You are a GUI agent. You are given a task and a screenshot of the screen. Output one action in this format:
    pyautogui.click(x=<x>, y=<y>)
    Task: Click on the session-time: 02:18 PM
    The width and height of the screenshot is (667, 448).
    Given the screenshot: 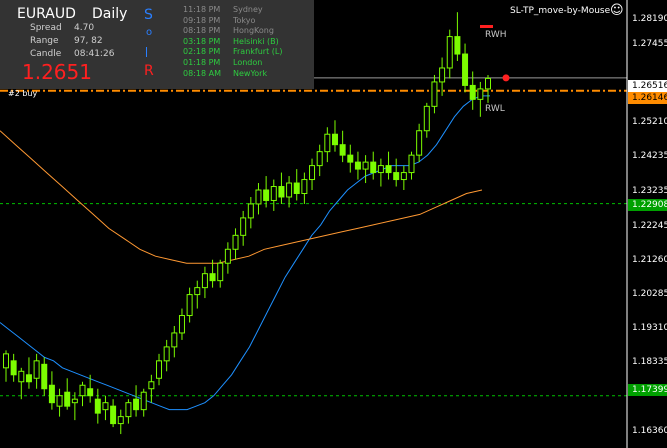 What is the action you would take?
    pyautogui.click(x=202, y=52)
    